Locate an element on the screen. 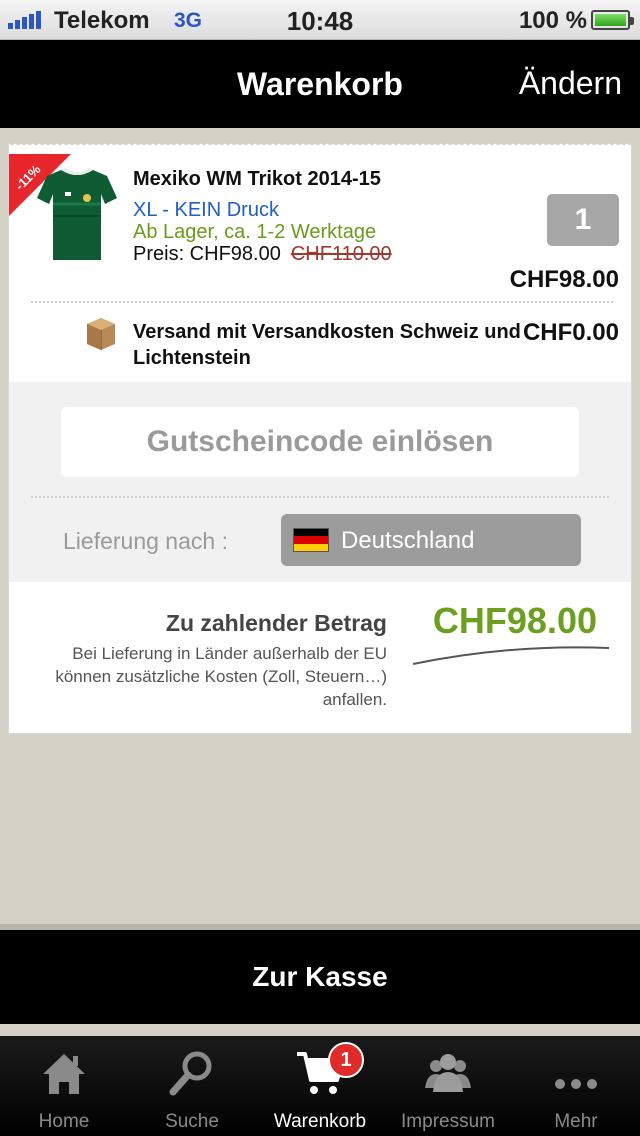 The image size is (640, 1136). voucher-button: Gutscheincode einlösen is located at coordinates (320, 442).